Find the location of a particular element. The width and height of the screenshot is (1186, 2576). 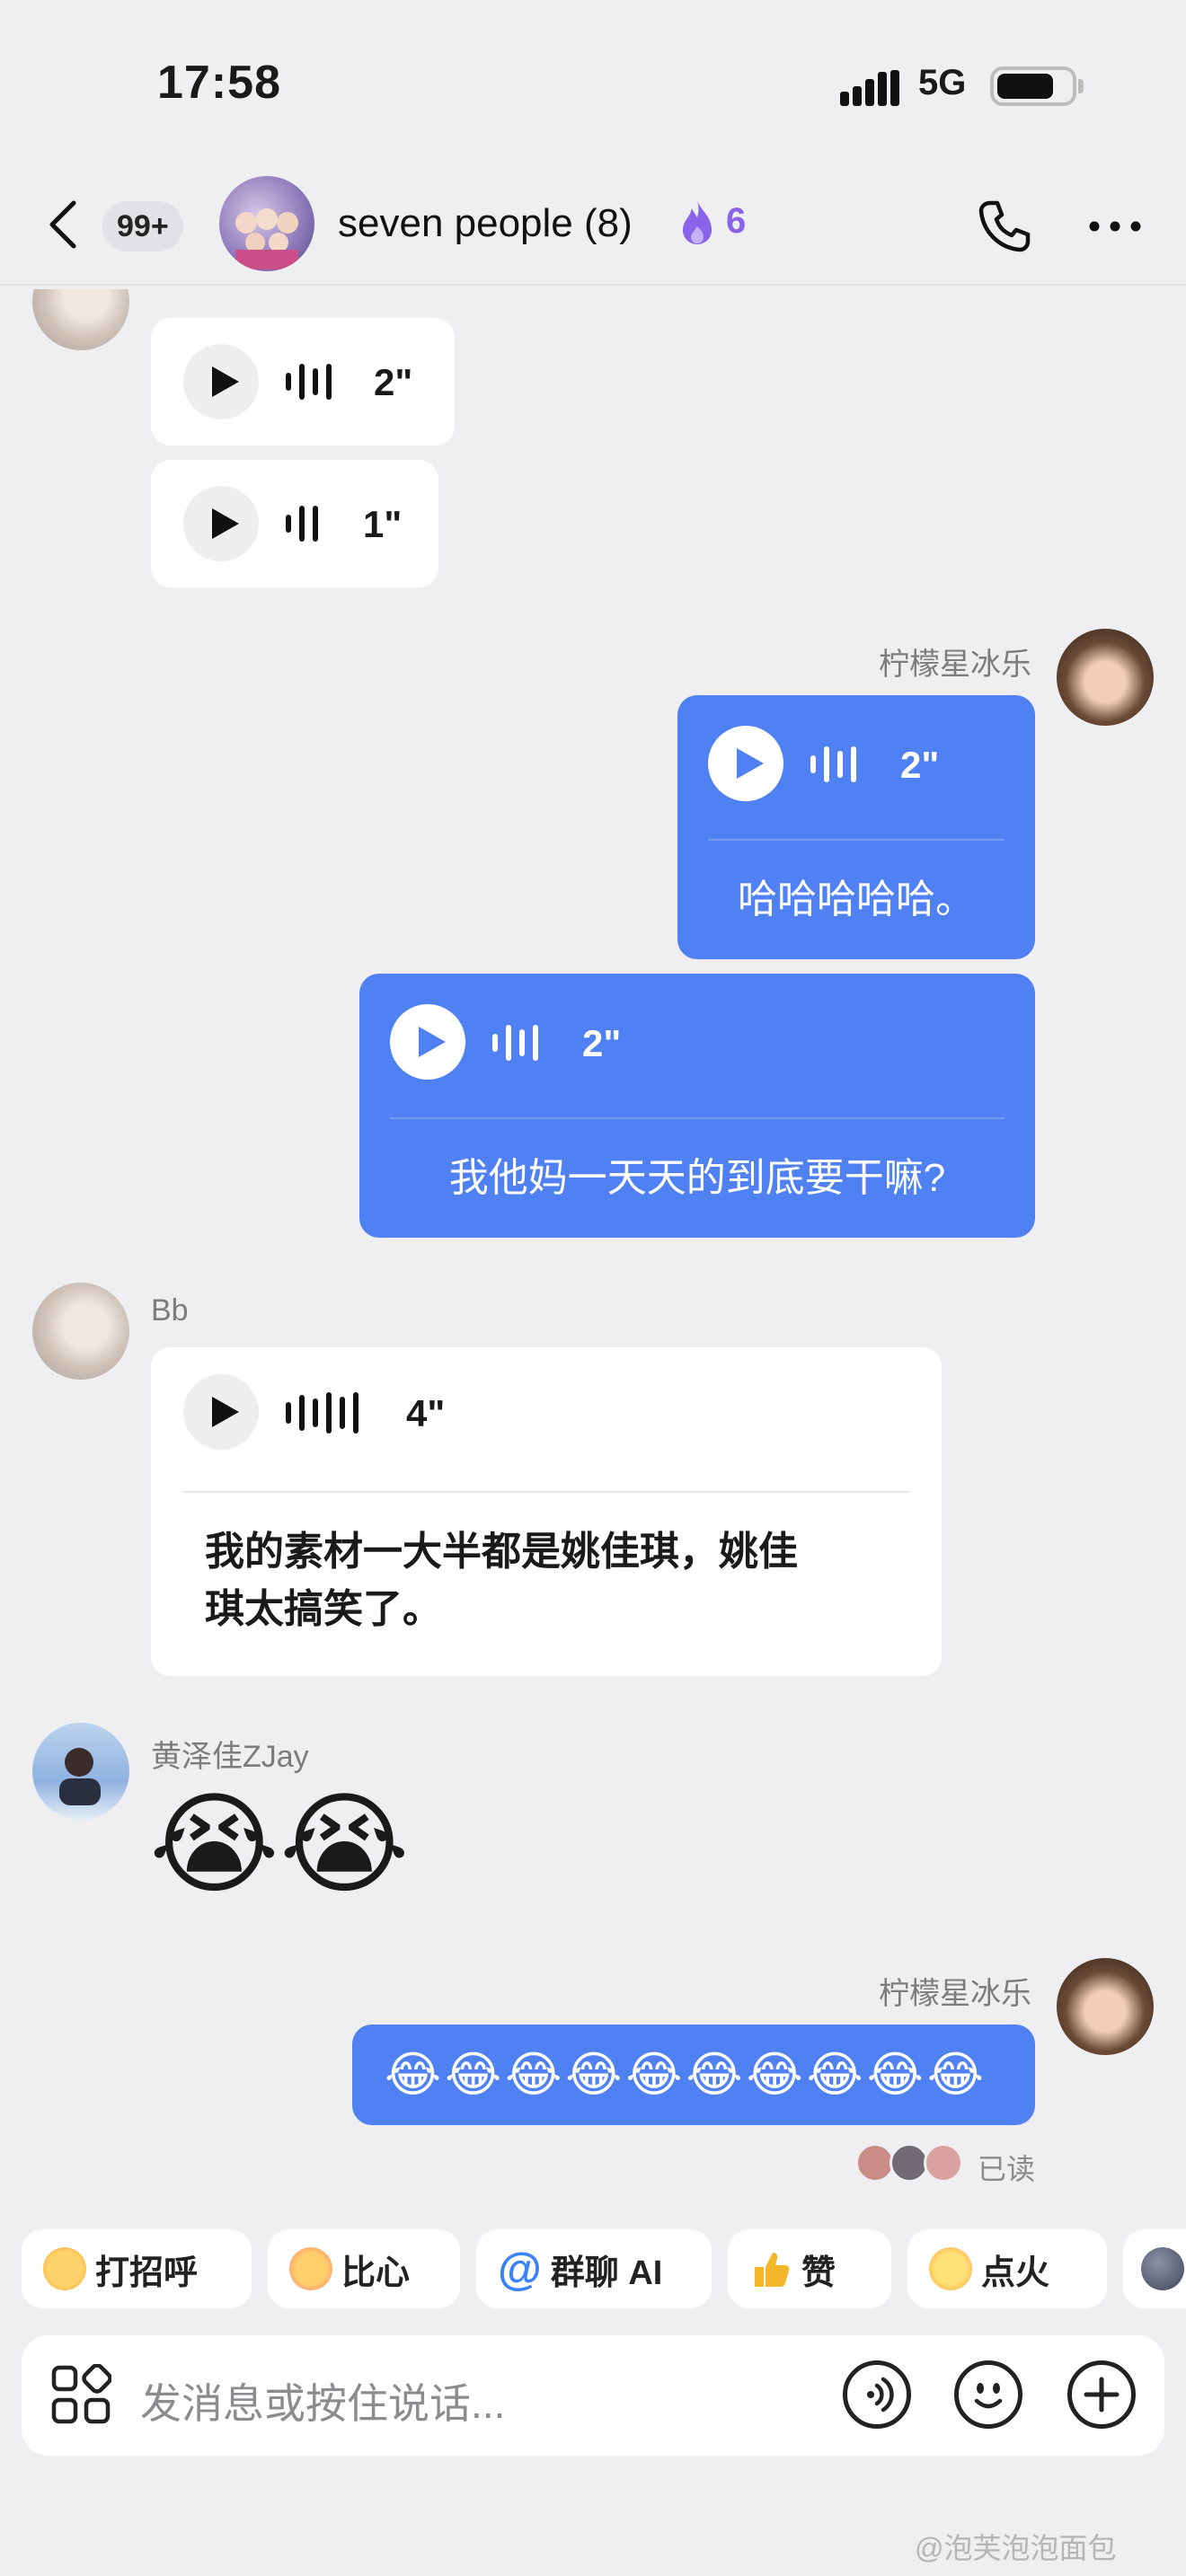

add-icon is located at coordinates (1101, 2394).